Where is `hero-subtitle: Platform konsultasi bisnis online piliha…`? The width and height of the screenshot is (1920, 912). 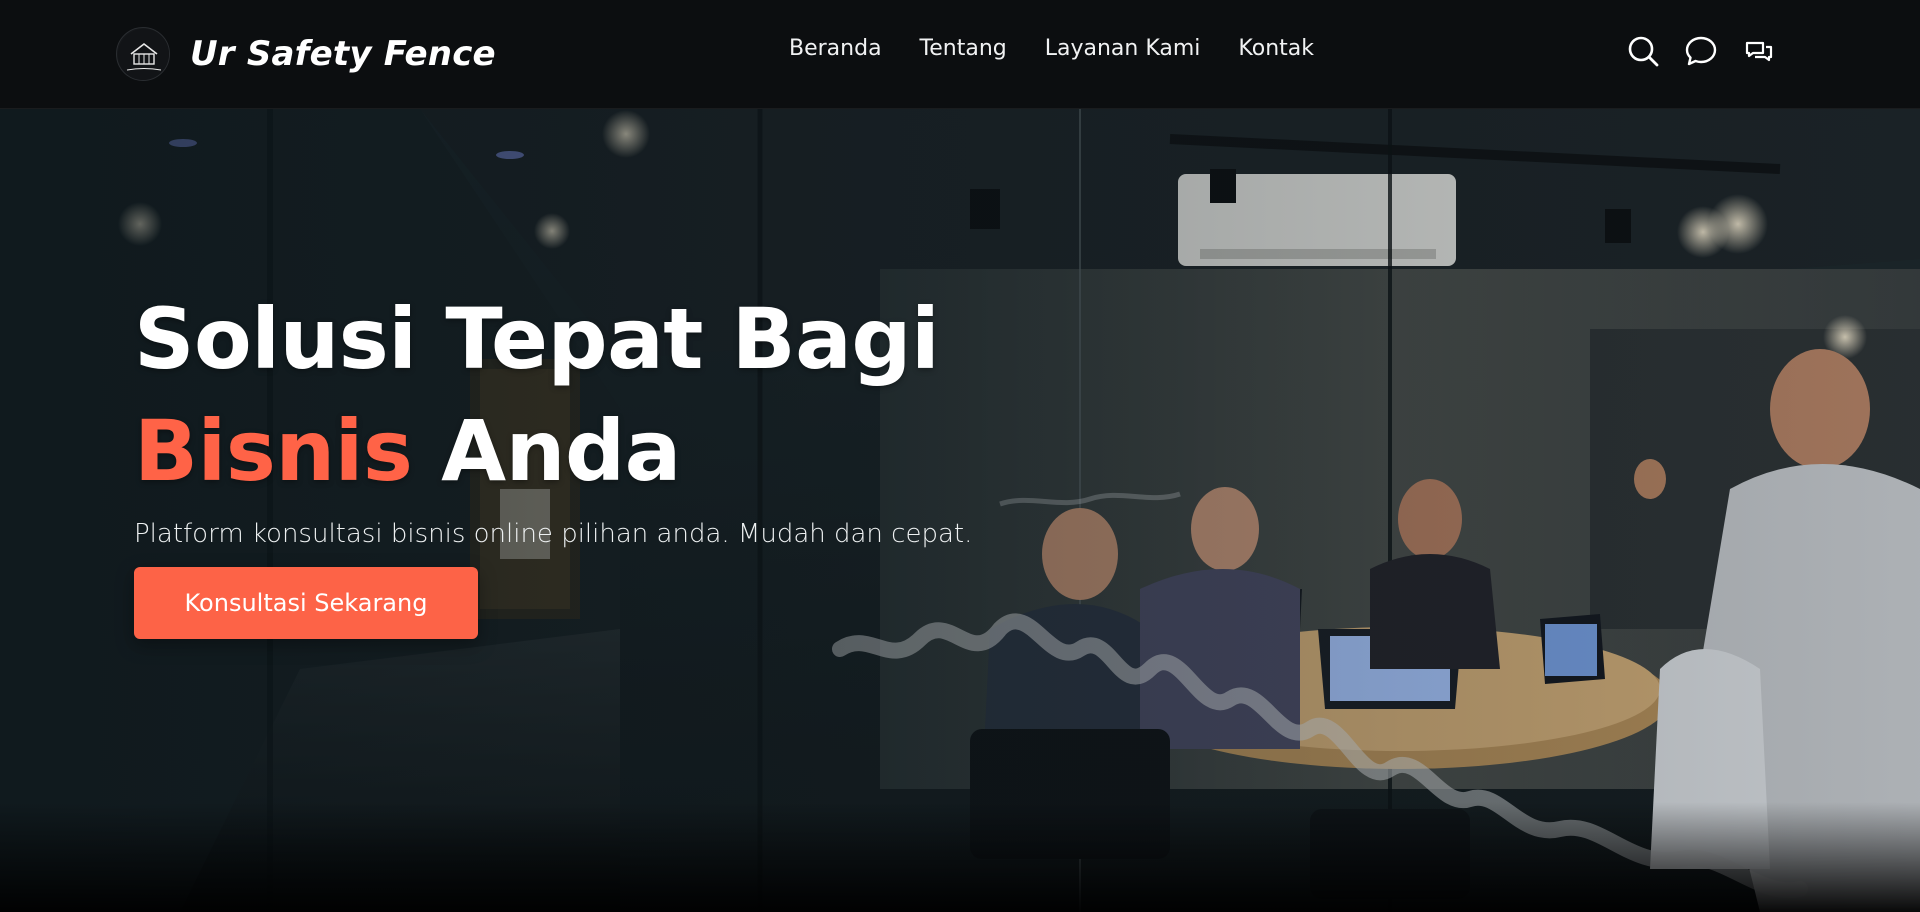
hero-subtitle: Platform konsultasi bisnis online piliha… is located at coordinates (553, 534).